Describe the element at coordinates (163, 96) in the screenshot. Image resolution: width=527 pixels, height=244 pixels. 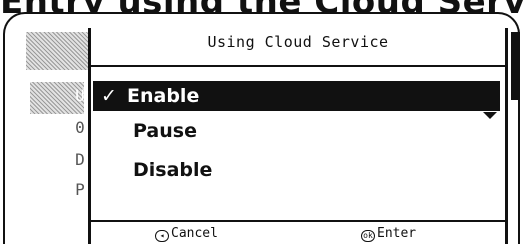
I see `menu-item-label: Enable` at that location.